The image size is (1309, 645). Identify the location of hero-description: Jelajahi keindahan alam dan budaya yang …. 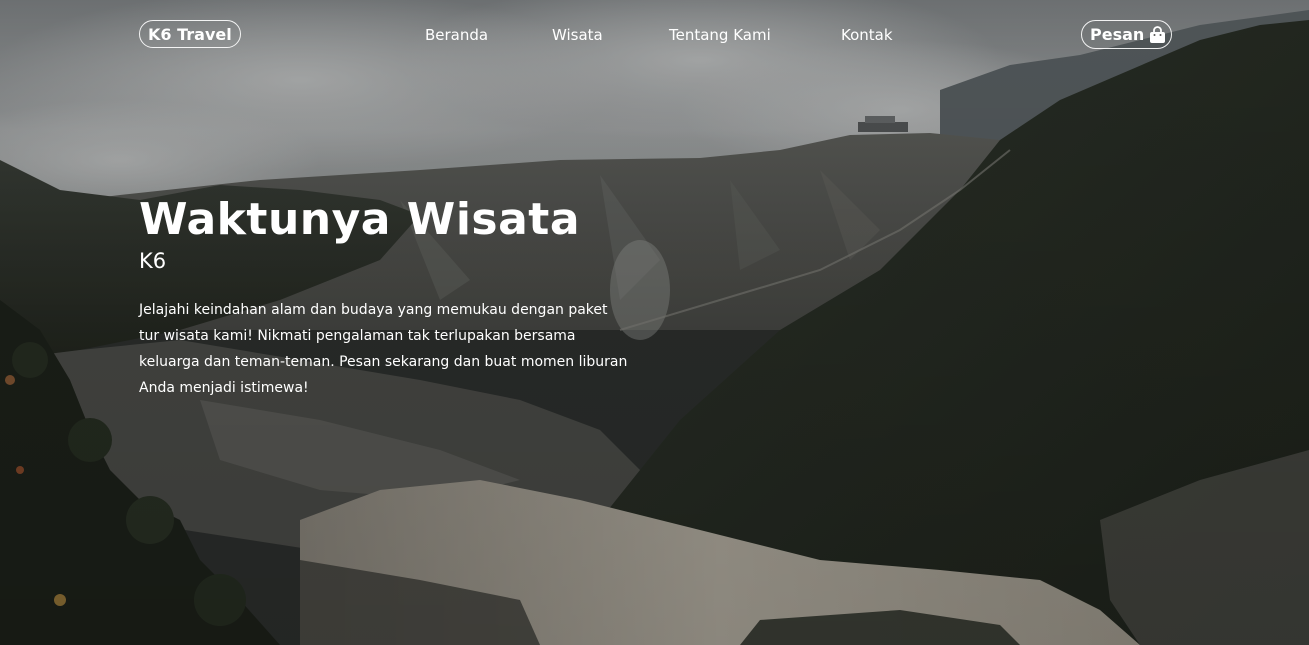
(383, 349).